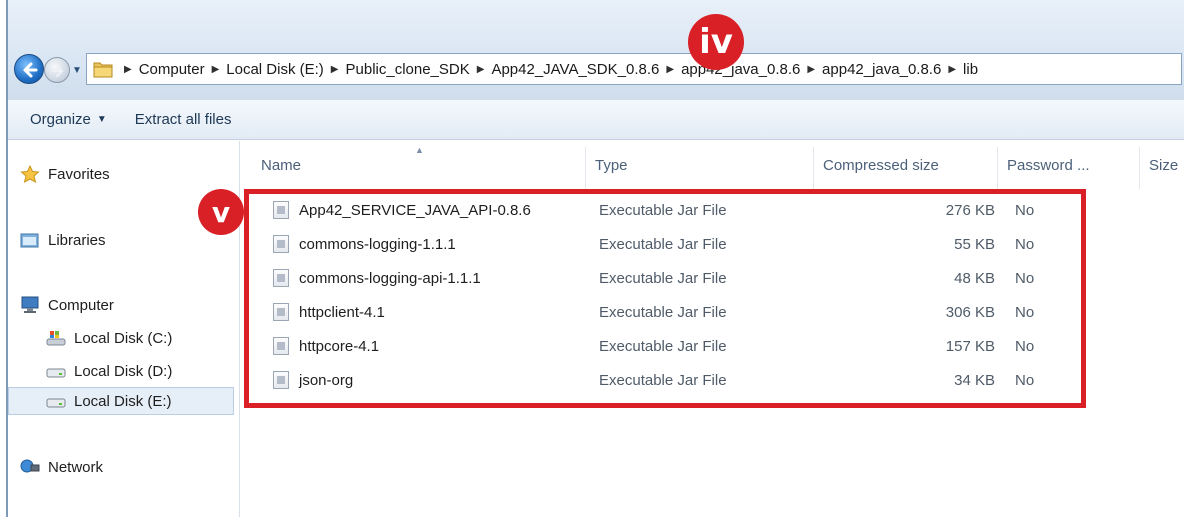 The width and height of the screenshot is (1184, 517). I want to click on sidebar-item-label: Local Disk (E:), so click(123, 401).